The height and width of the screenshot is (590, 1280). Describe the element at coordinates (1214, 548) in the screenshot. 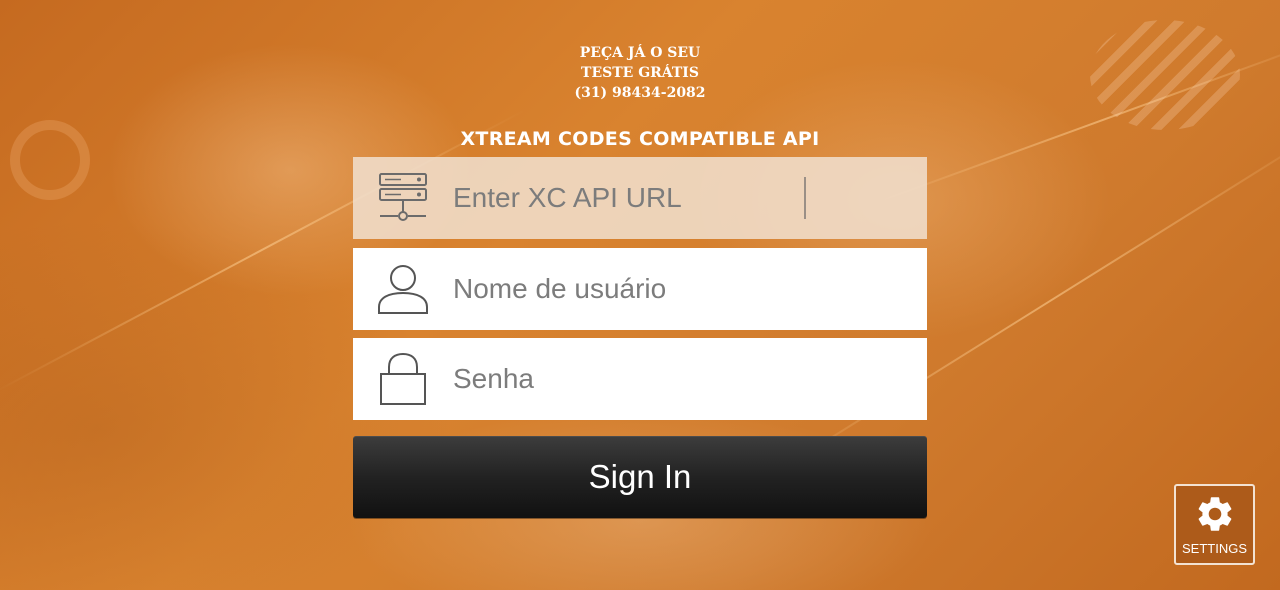

I see `settings-label: SETTINGS` at that location.